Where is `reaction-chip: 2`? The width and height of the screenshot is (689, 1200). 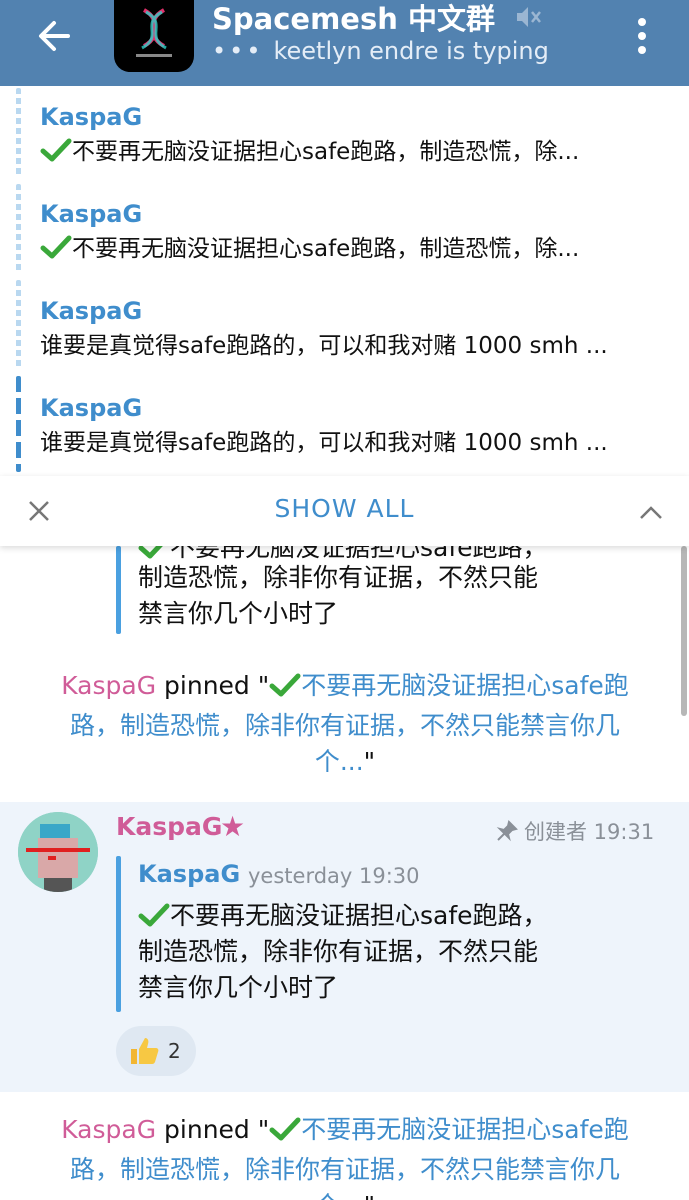 reaction-chip: 2 is located at coordinates (156, 1051).